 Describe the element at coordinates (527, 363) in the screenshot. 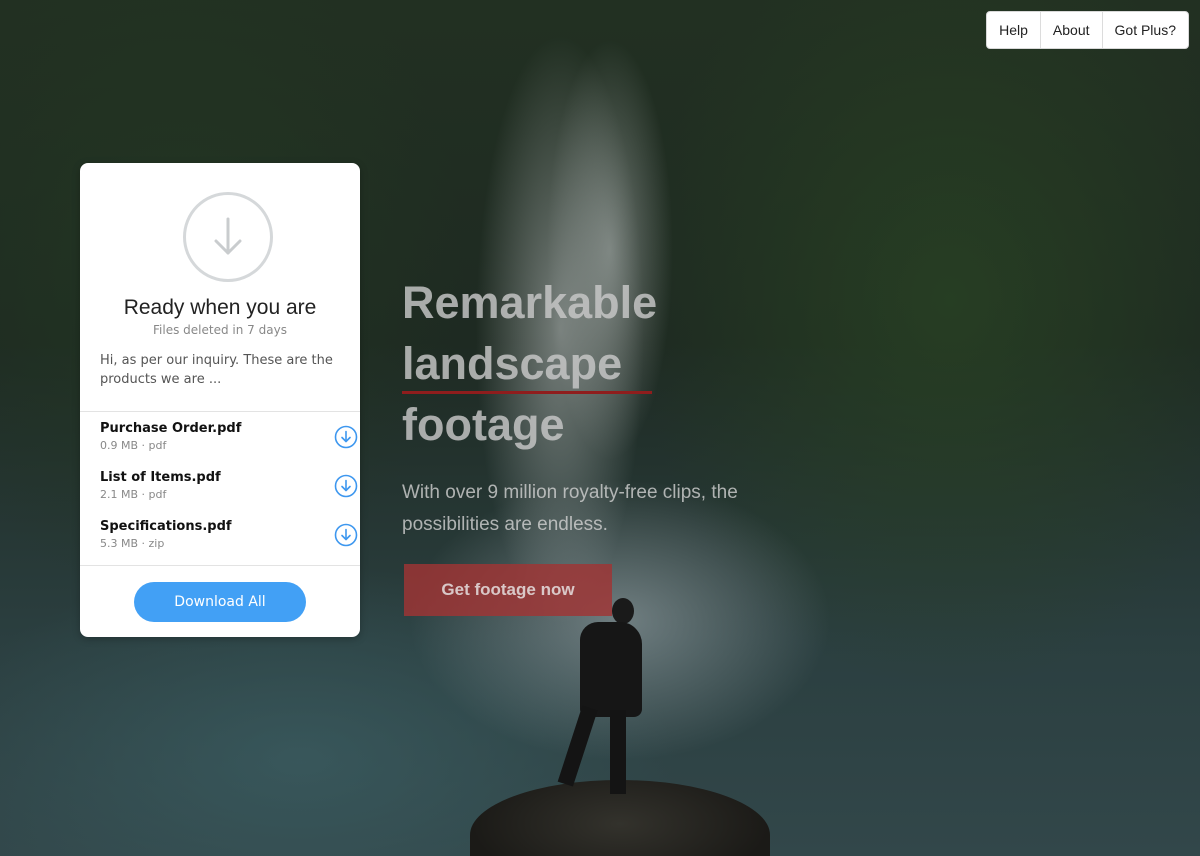

I see `hero-title-line2-highlight: landscape` at that location.